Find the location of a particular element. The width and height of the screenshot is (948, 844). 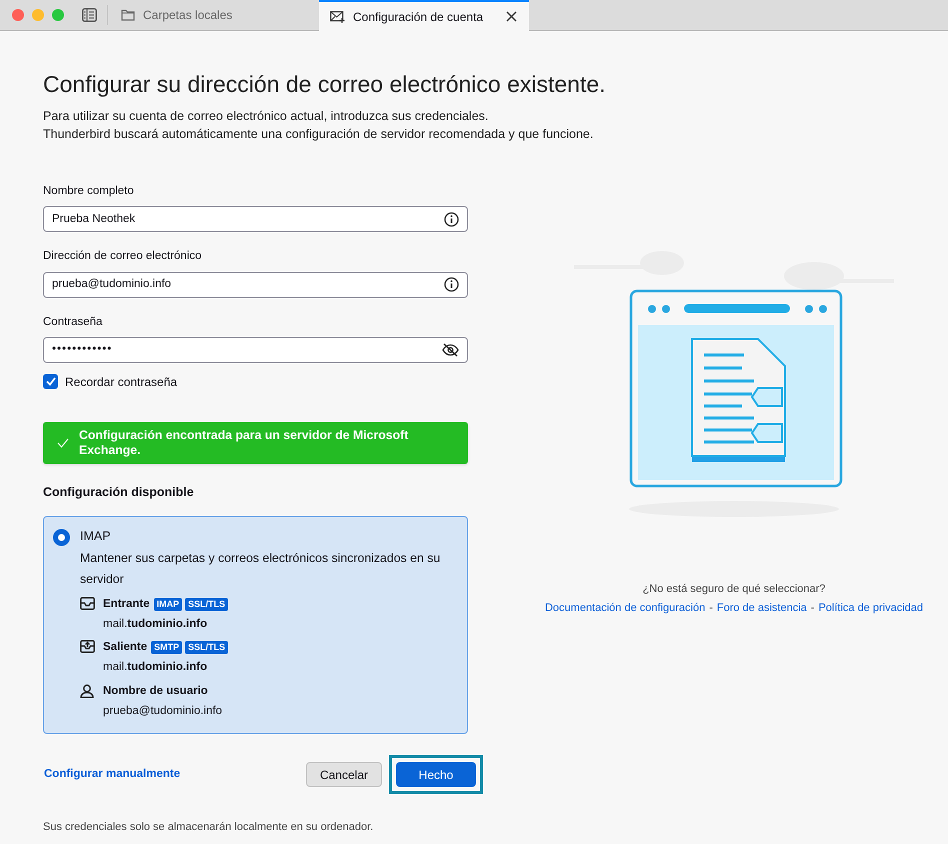

password-field: •••••••••••• is located at coordinates (255, 349).